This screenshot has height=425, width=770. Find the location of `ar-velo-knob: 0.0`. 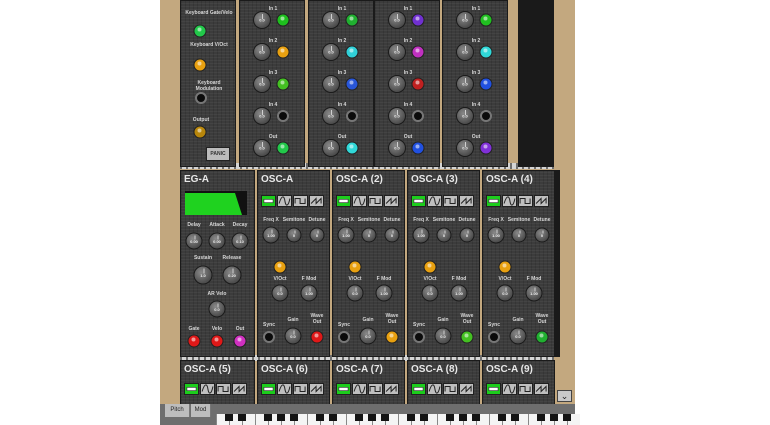

ar-velo-knob: 0.0 is located at coordinates (217, 309).